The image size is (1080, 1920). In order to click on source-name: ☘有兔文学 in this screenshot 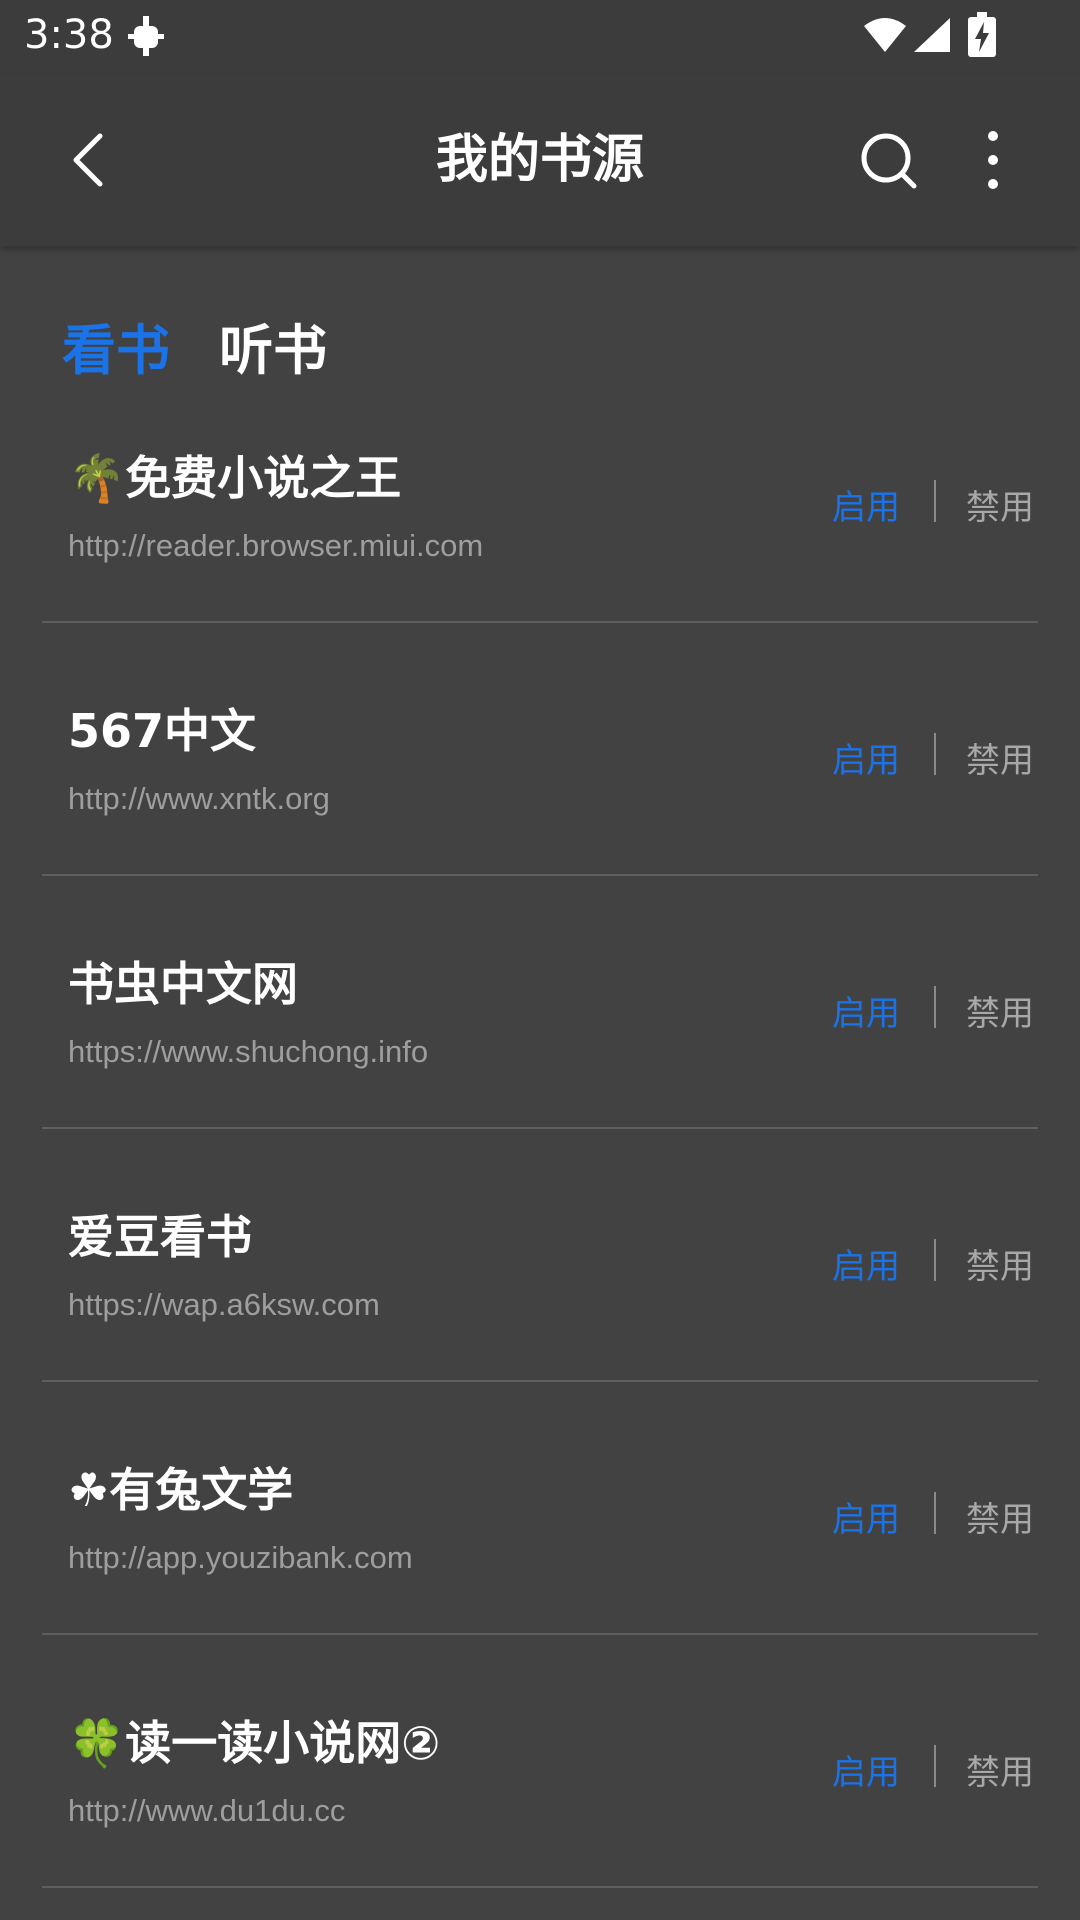, I will do `click(181, 1490)`.